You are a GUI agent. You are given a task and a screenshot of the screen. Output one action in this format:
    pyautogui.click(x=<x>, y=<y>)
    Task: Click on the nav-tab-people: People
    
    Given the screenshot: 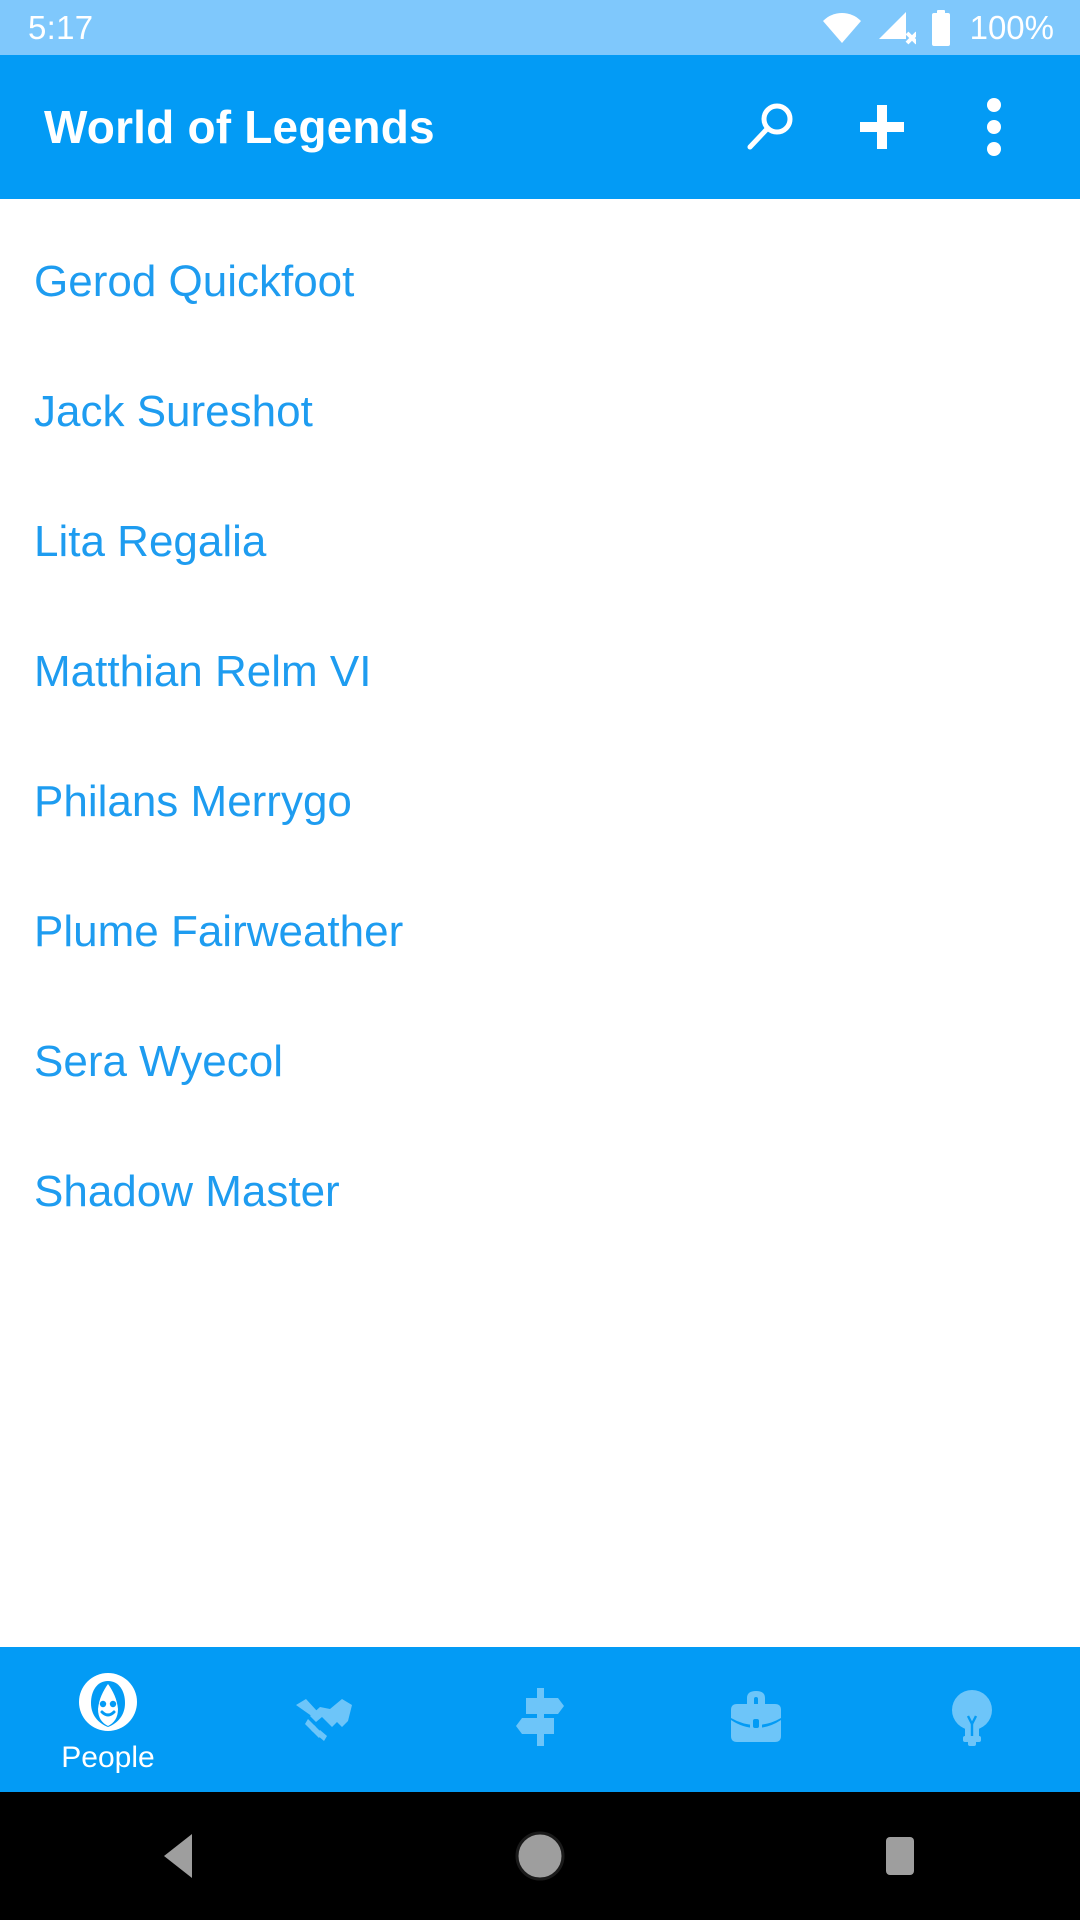 What is the action you would take?
    pyautogui.click(x=108, y=1719)
    